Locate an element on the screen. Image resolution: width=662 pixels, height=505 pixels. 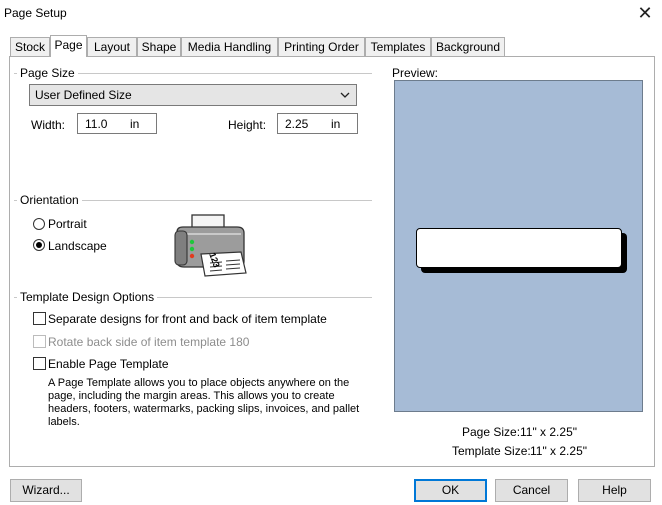
rotate-back-label: Rotate back side of item template 180 is located at coordinates (149, 342).